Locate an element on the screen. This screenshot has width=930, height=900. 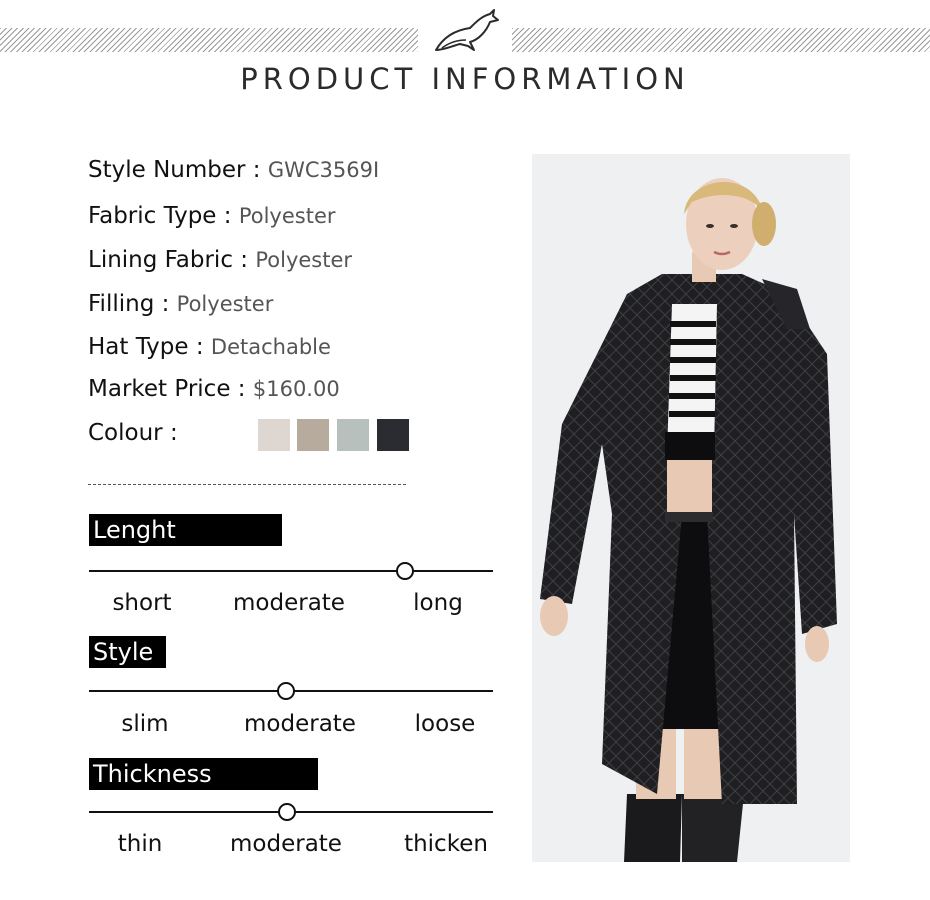
spec-colour: Colour : is located at coordinates (133, 433).